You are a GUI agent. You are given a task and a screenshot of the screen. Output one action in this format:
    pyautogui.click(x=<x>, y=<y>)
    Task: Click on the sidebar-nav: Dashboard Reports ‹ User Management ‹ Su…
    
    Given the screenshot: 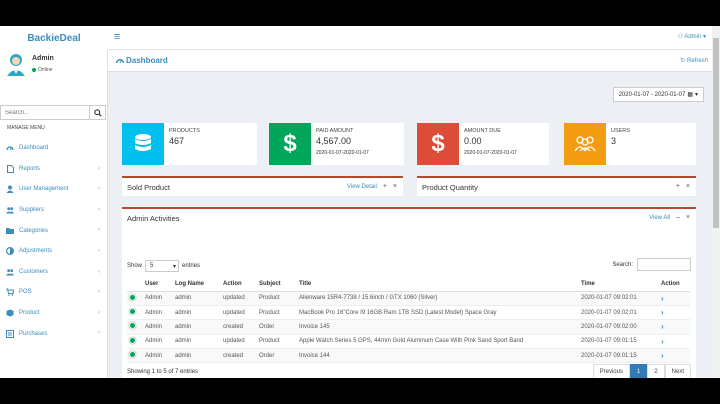 What is the action you would take?
    pyautogui.click(x=54, y=241)
    